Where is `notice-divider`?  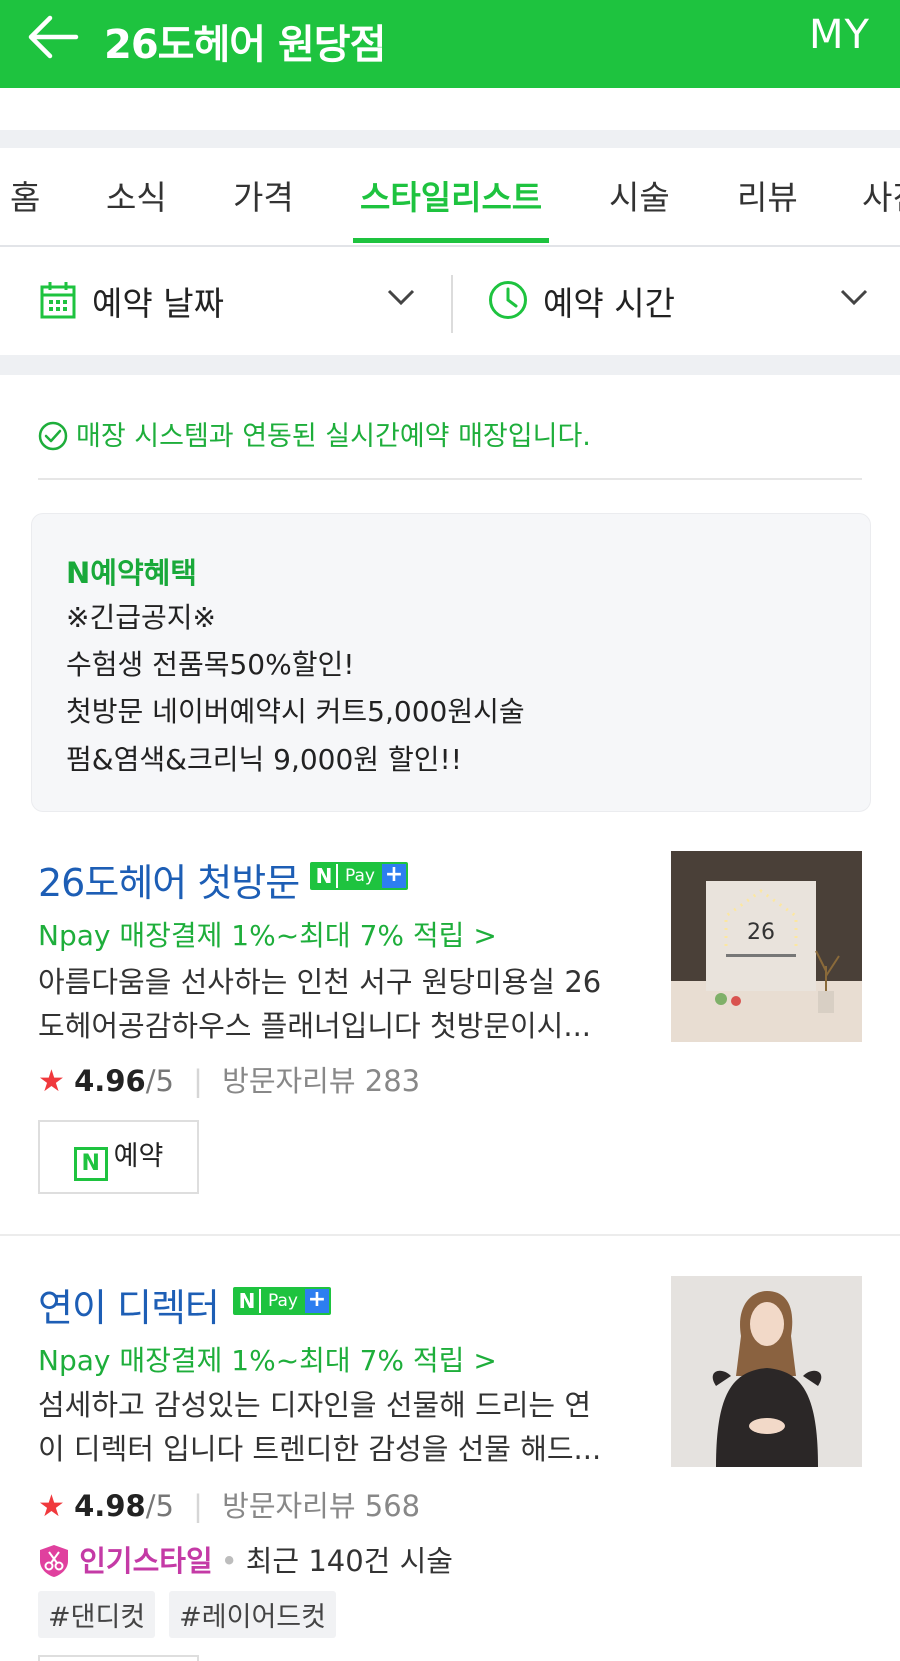 notice-divider is located at coordinates (450, 479).